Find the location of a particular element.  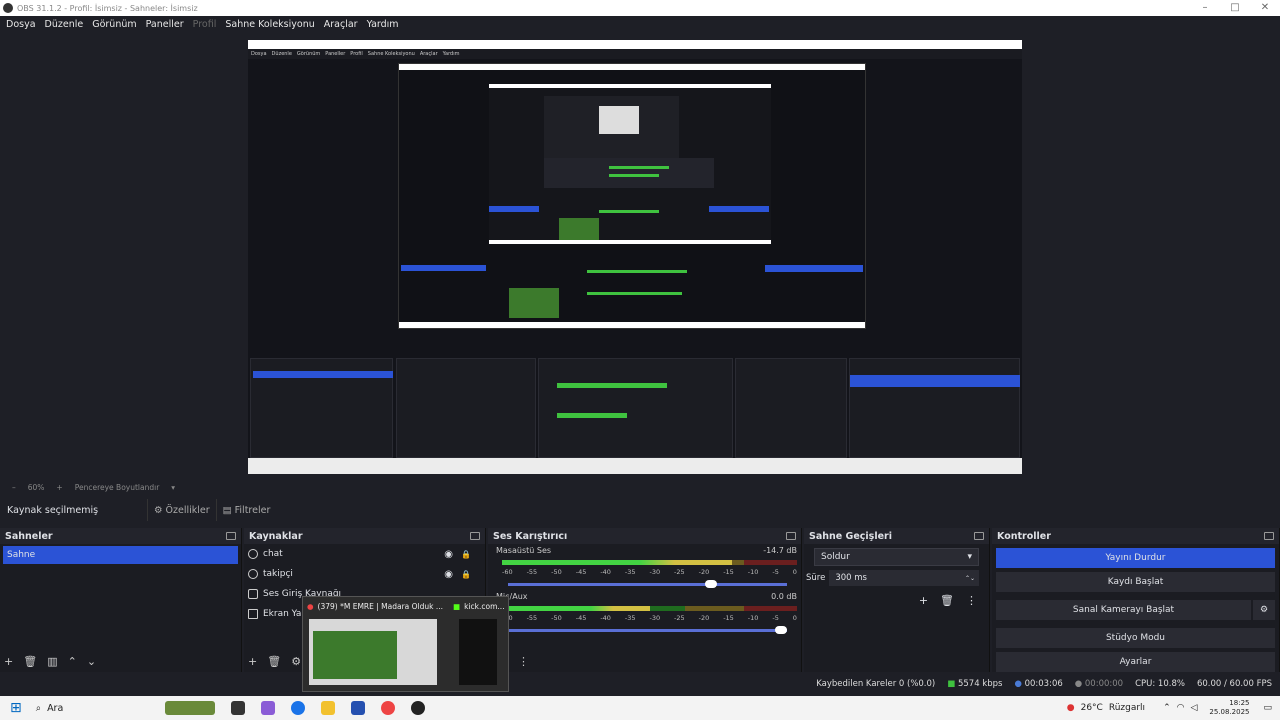

menu-scene-collection: Sahne Koleksiyonu is located at coordinates (269, 24).